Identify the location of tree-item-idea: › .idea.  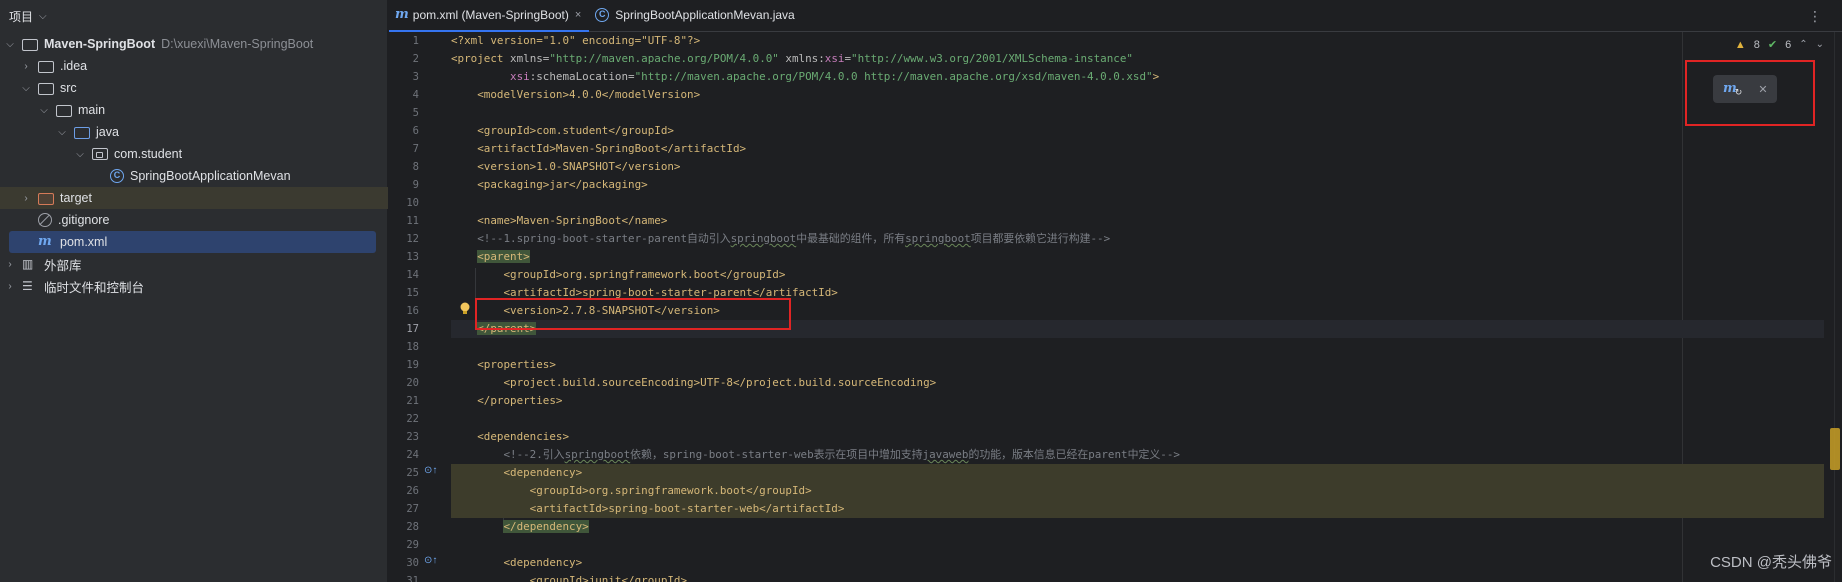
(194, 66).